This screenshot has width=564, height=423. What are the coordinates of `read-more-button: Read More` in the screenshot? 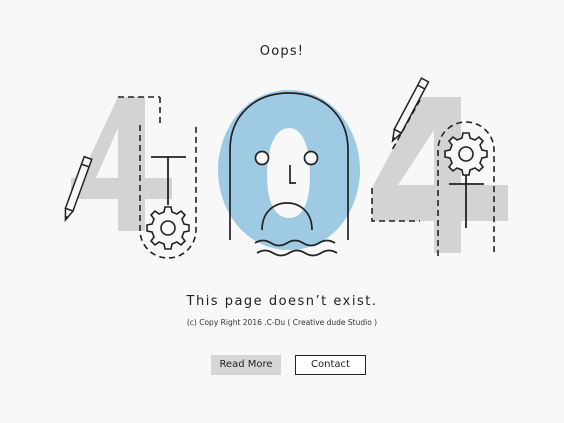 It's located at (246, 365).